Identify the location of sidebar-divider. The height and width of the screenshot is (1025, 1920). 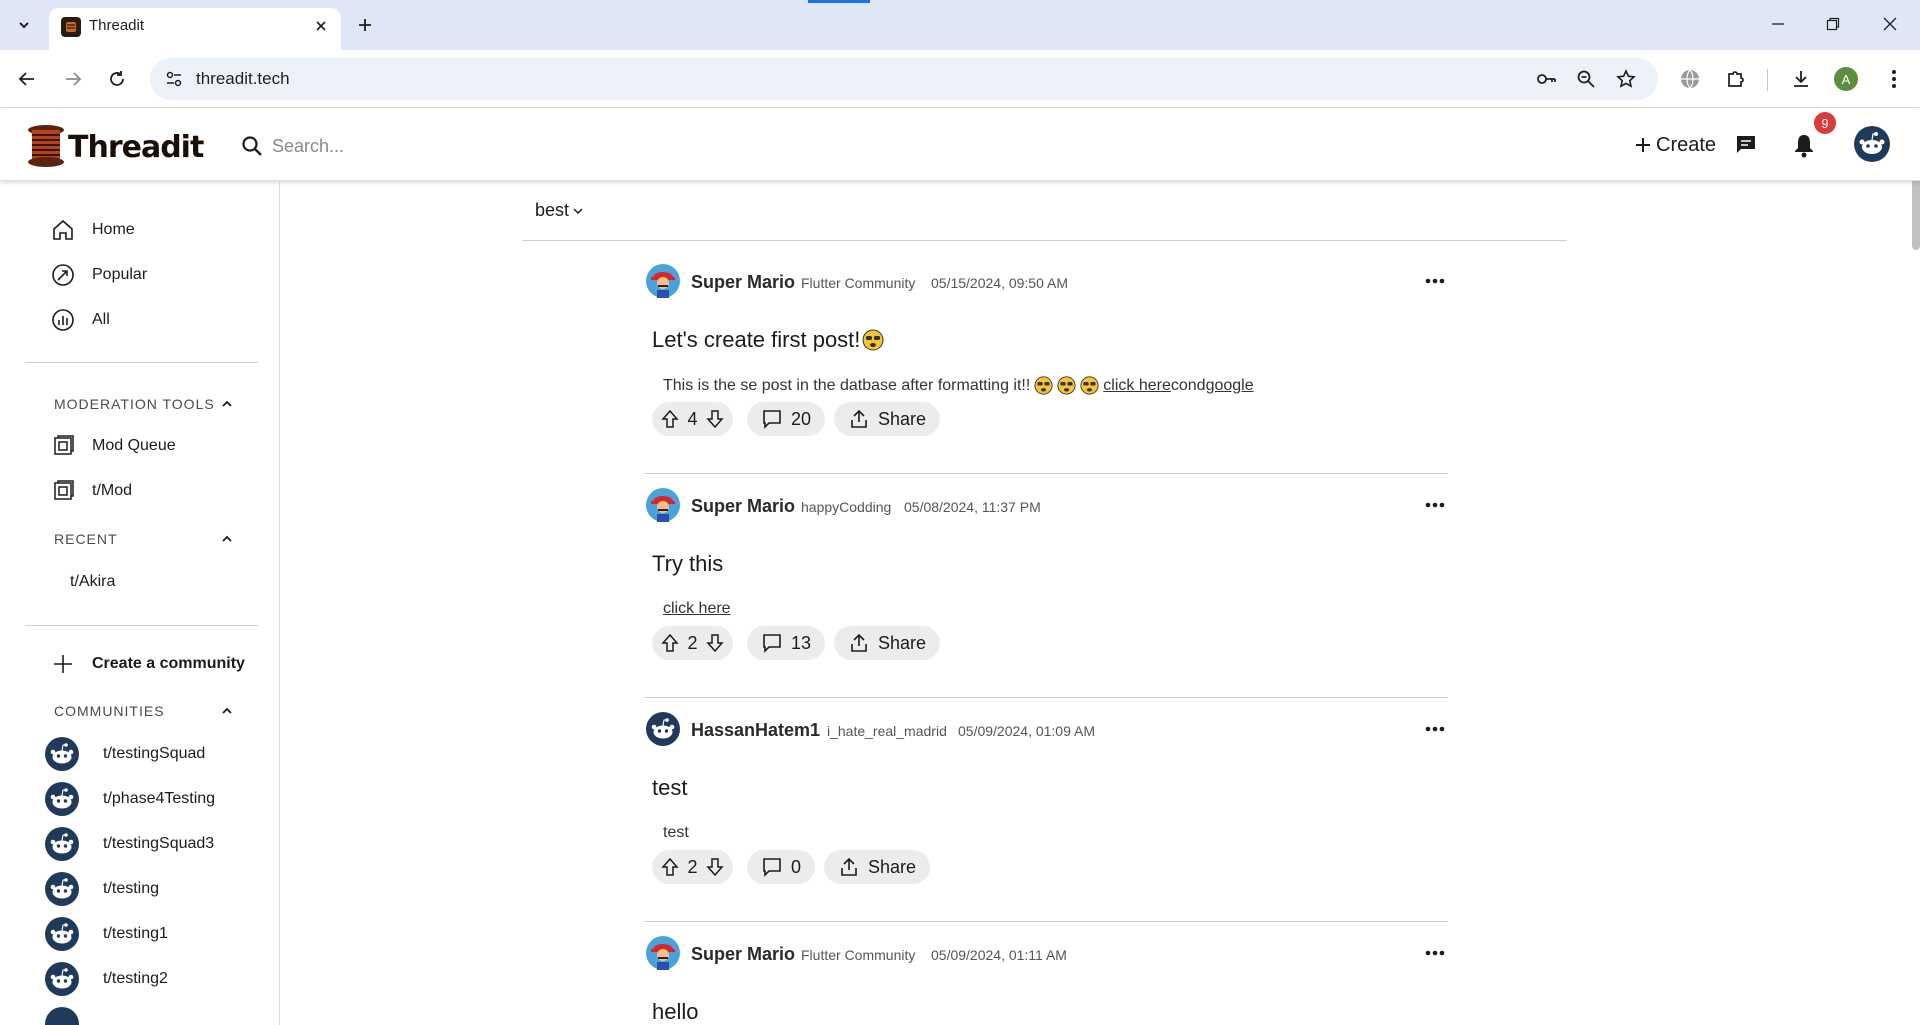
(141, 625).